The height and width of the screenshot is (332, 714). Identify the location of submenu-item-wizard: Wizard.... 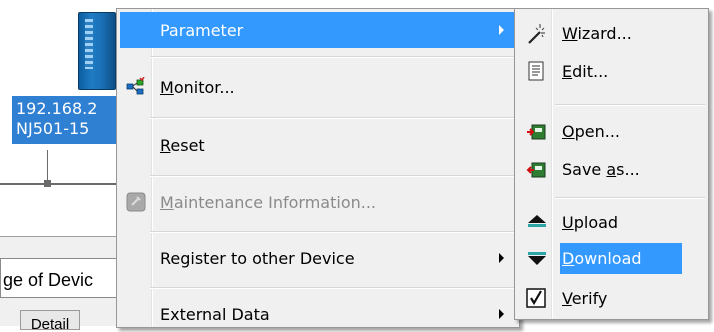
(611, 33).